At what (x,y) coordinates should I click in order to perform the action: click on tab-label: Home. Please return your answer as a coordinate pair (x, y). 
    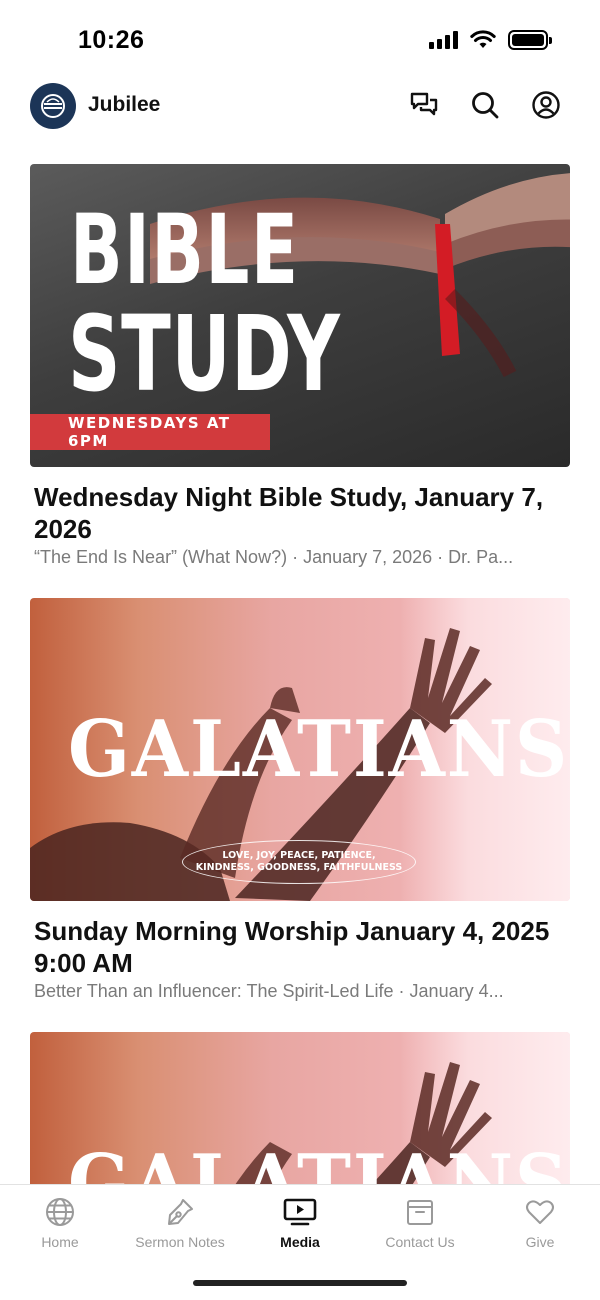
    Looking at the image, I should click on (60, 1242).